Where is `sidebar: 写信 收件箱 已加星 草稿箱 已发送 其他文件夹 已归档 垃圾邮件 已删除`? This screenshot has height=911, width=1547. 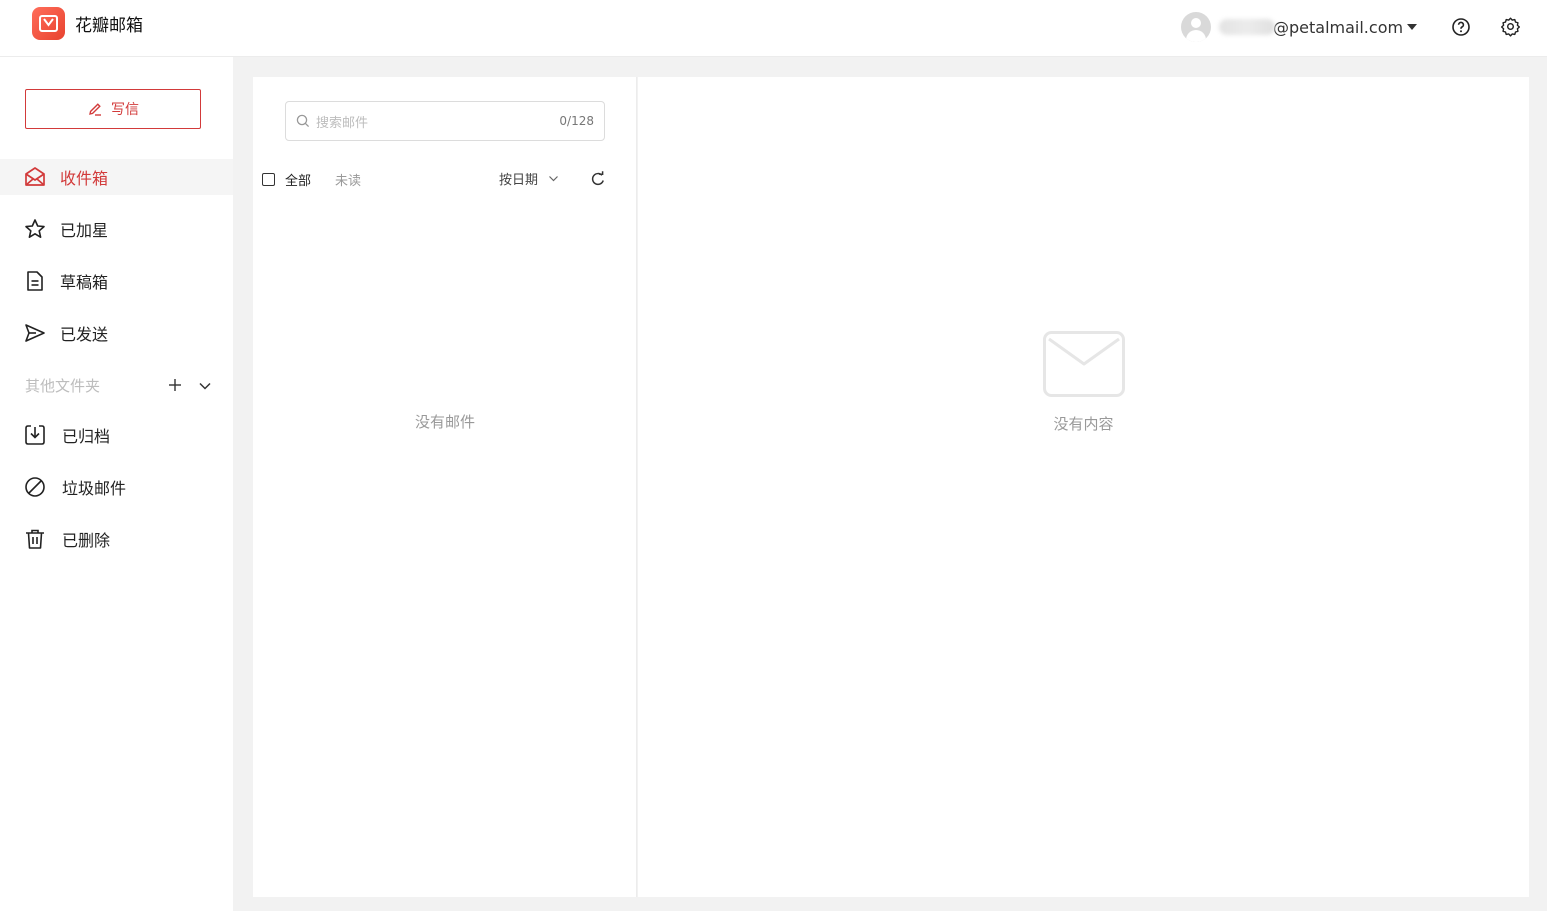
sidebar: 写信 收件箱 已加星 草稿箱 已发送 其他文件夹 已归档 垃圾邮件 已删除 is located at coordinates (116, 484).